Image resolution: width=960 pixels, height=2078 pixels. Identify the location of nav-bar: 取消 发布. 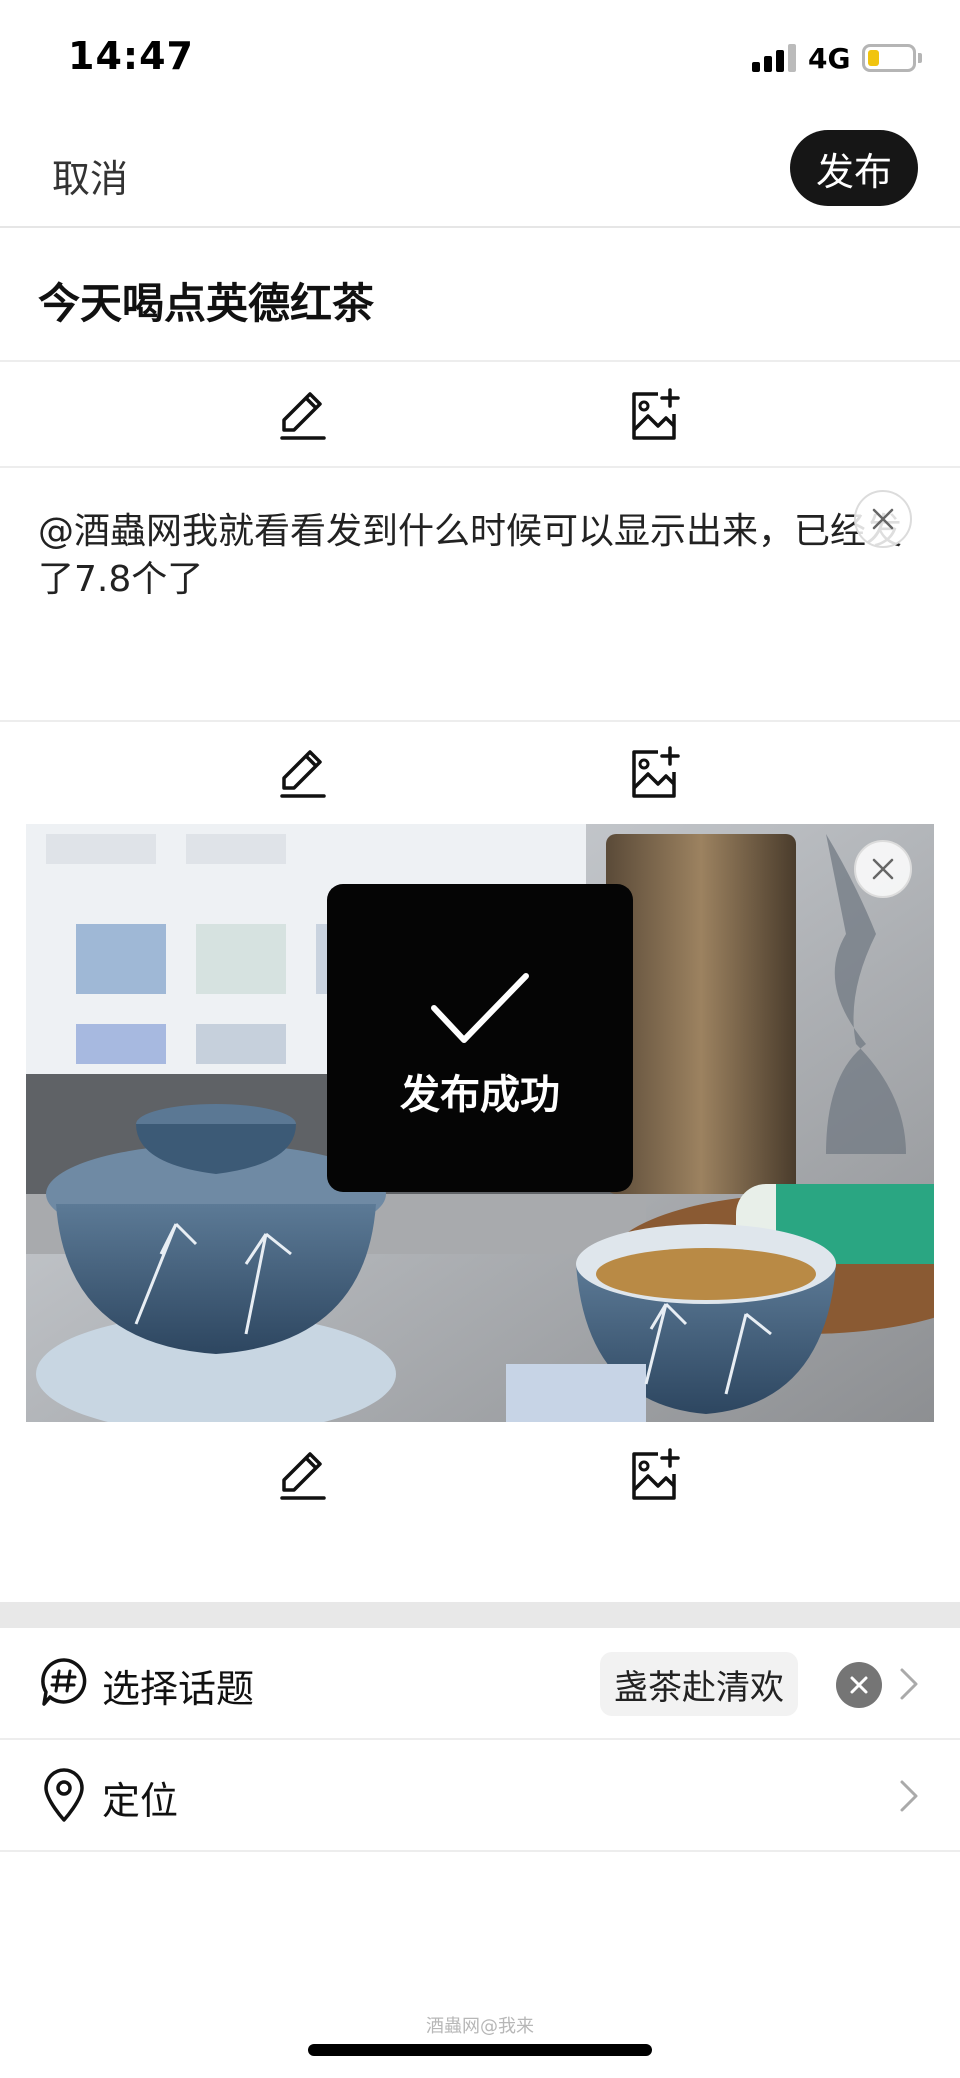
(480, 174).